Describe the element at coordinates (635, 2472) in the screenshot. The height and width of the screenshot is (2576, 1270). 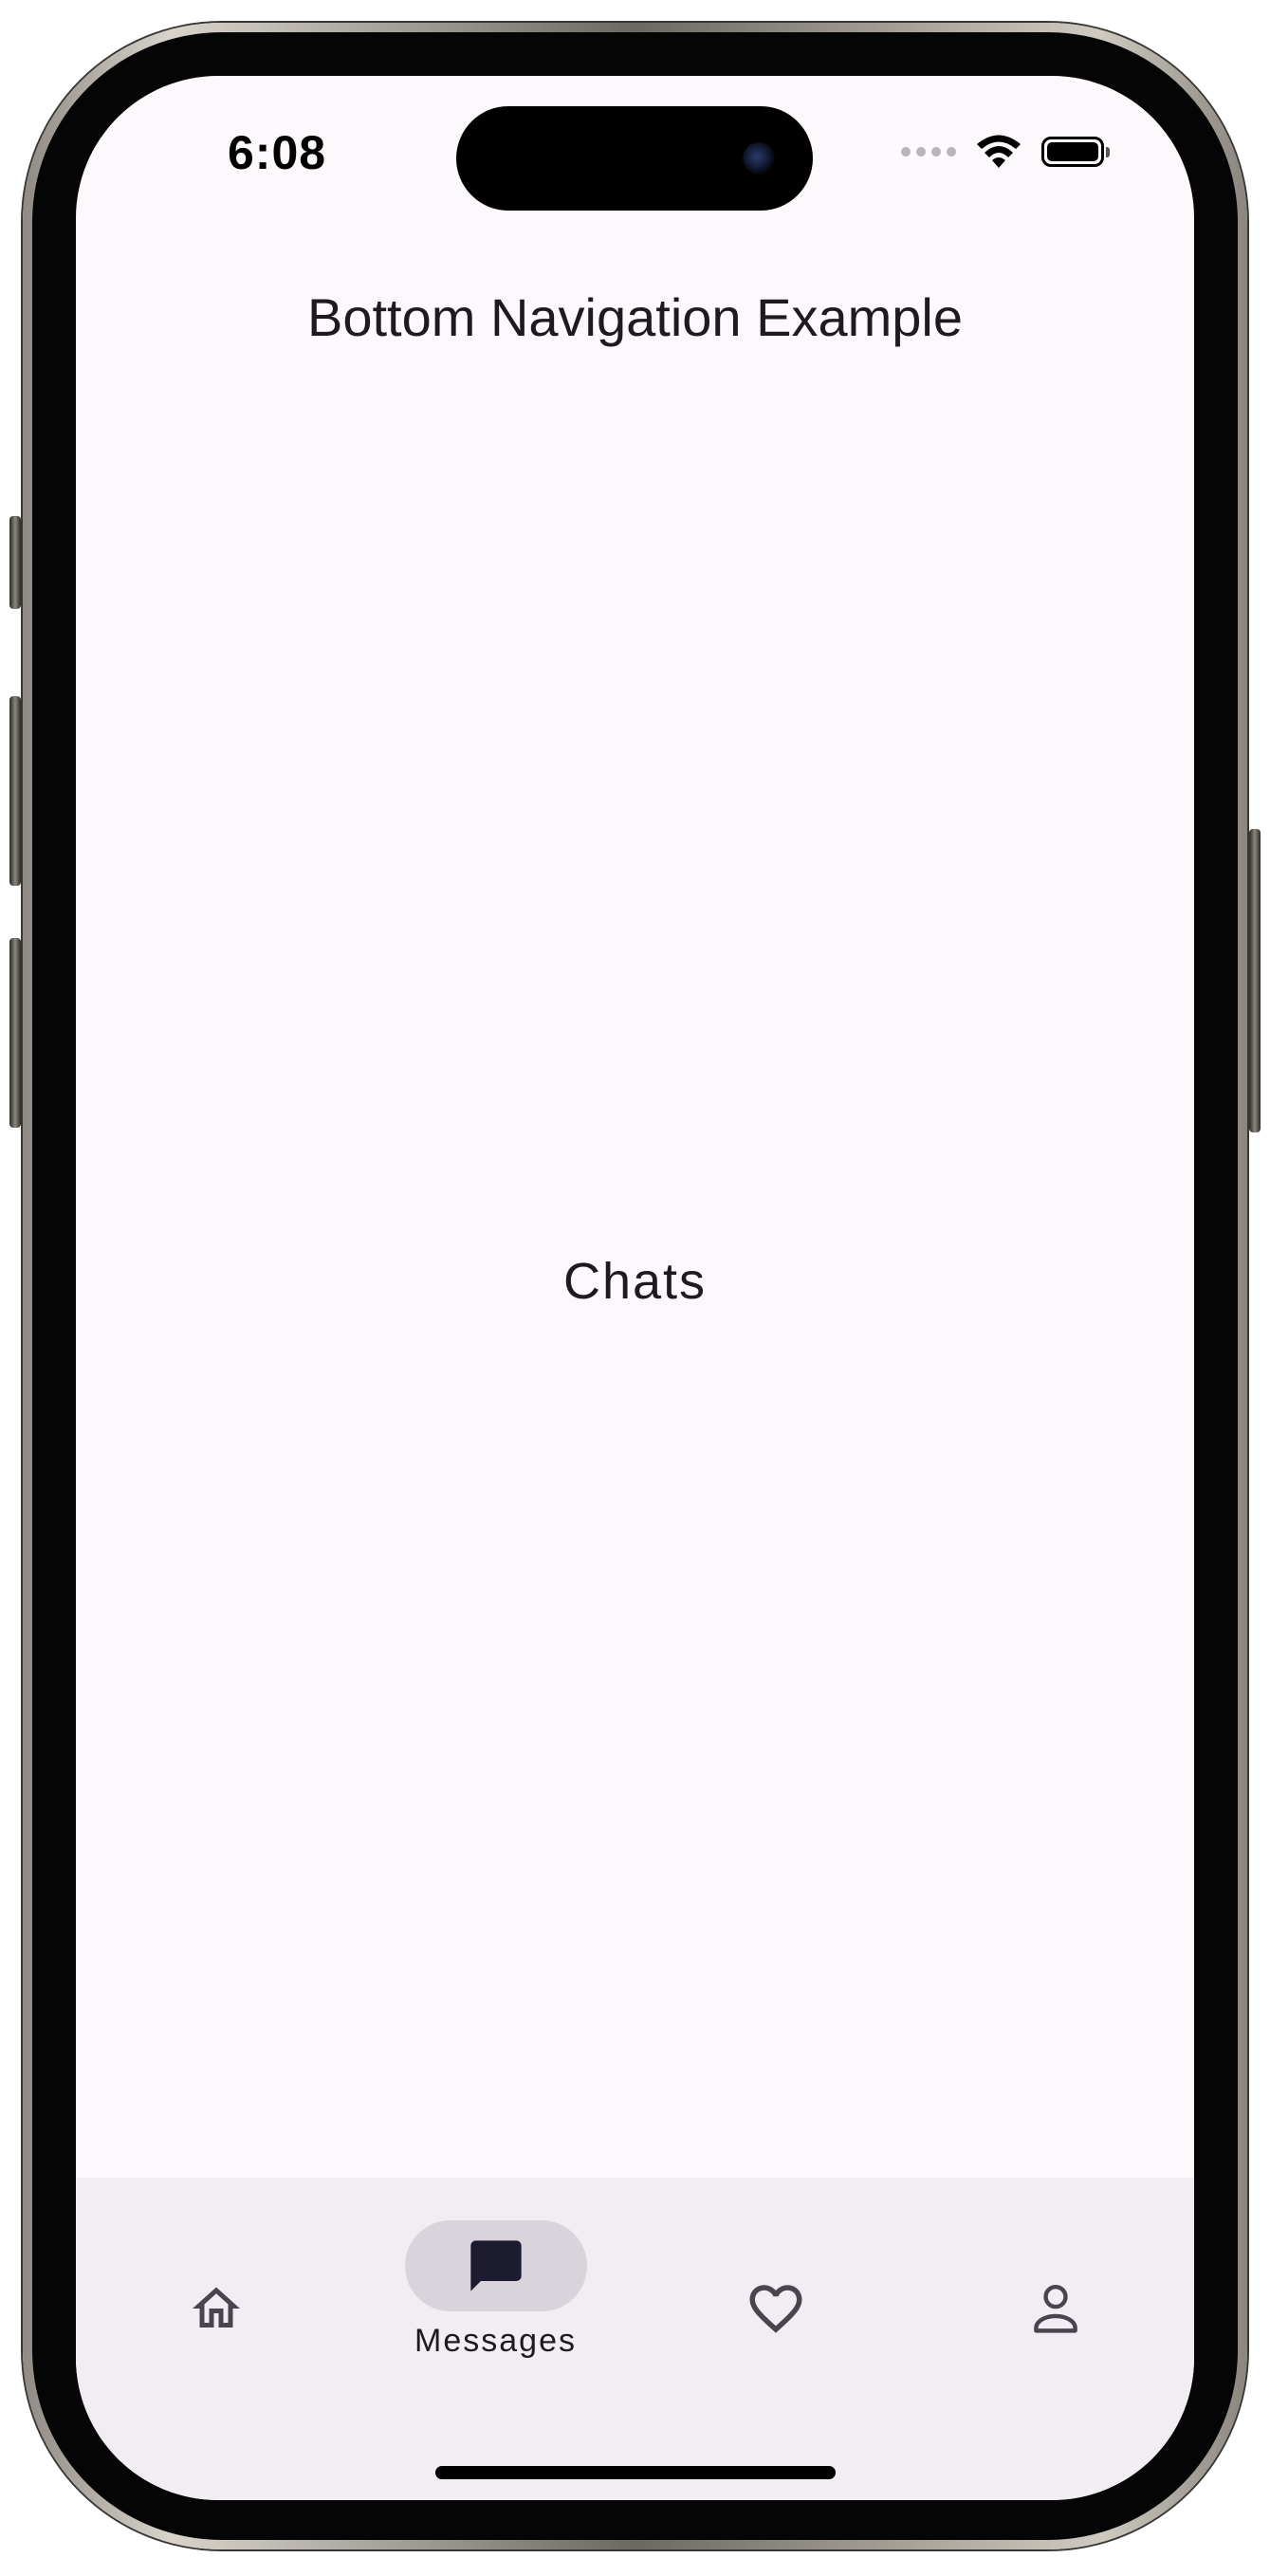
I see `home-indicator` at that location.